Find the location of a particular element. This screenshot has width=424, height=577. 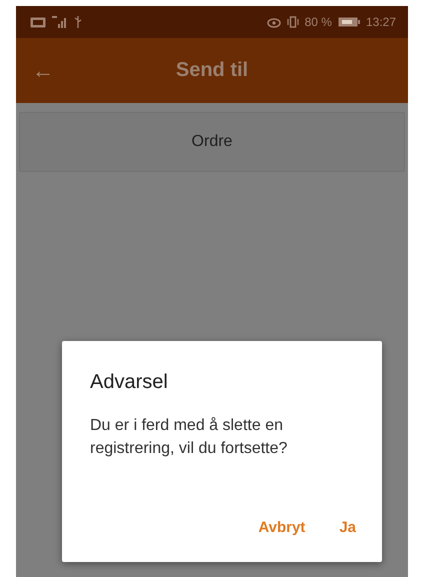

clock-time: 13:27 is located at coordinates (381, 22).